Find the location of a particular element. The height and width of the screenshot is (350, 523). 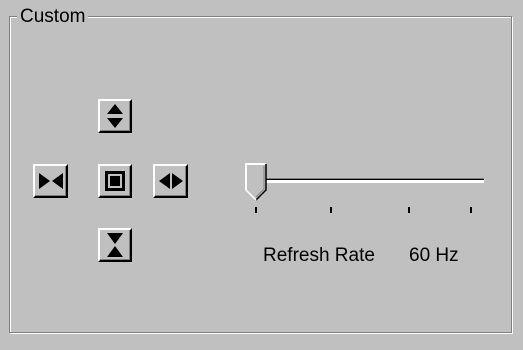

refresh-rate-label: Refresh Rate is located at coordinates (319, 255).